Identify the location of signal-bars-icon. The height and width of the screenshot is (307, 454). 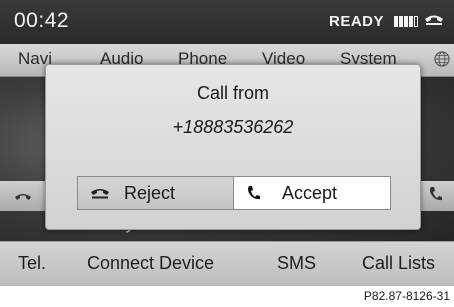
(406, 21).